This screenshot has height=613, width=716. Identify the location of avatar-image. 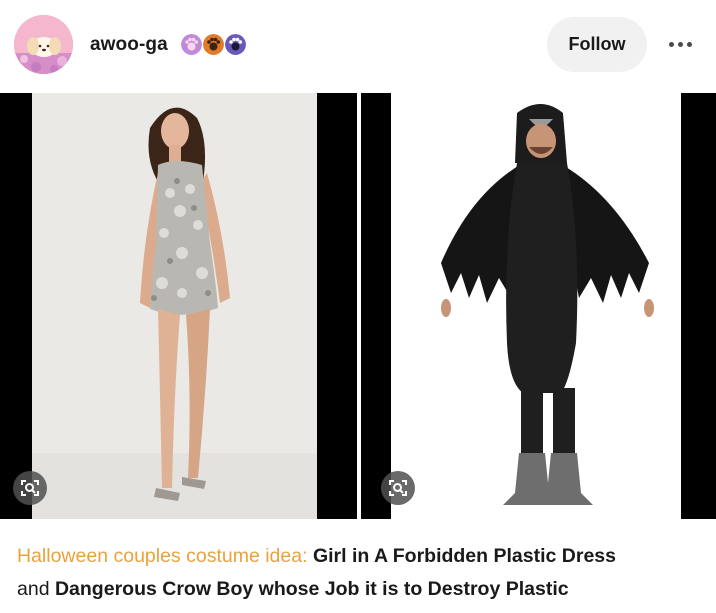
(43, 44).